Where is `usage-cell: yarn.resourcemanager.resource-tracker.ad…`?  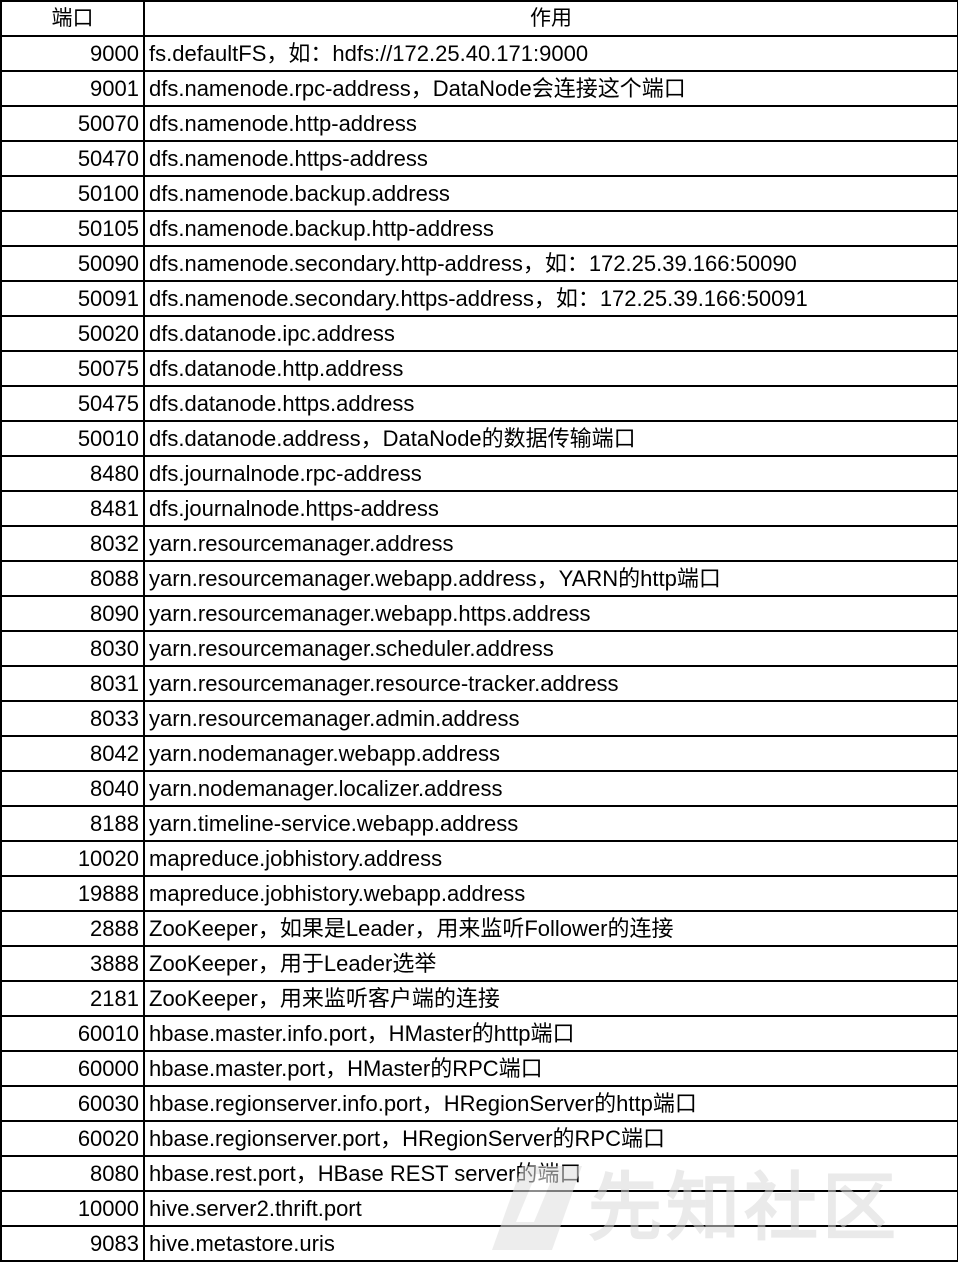 usage-cell: yarn.resourcemanager.resource-tracker.ad… is located at coordinates (551, 684).